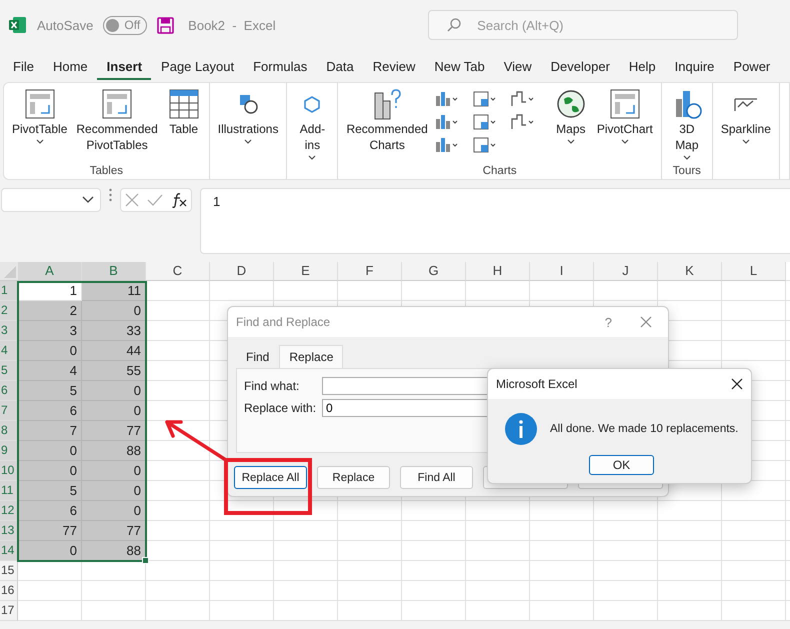 The width and height of the screenshot is (790, 629). Describe the element at coordinates (272, 386) in the screenshot. I see `field-label: Find what:` at that location.